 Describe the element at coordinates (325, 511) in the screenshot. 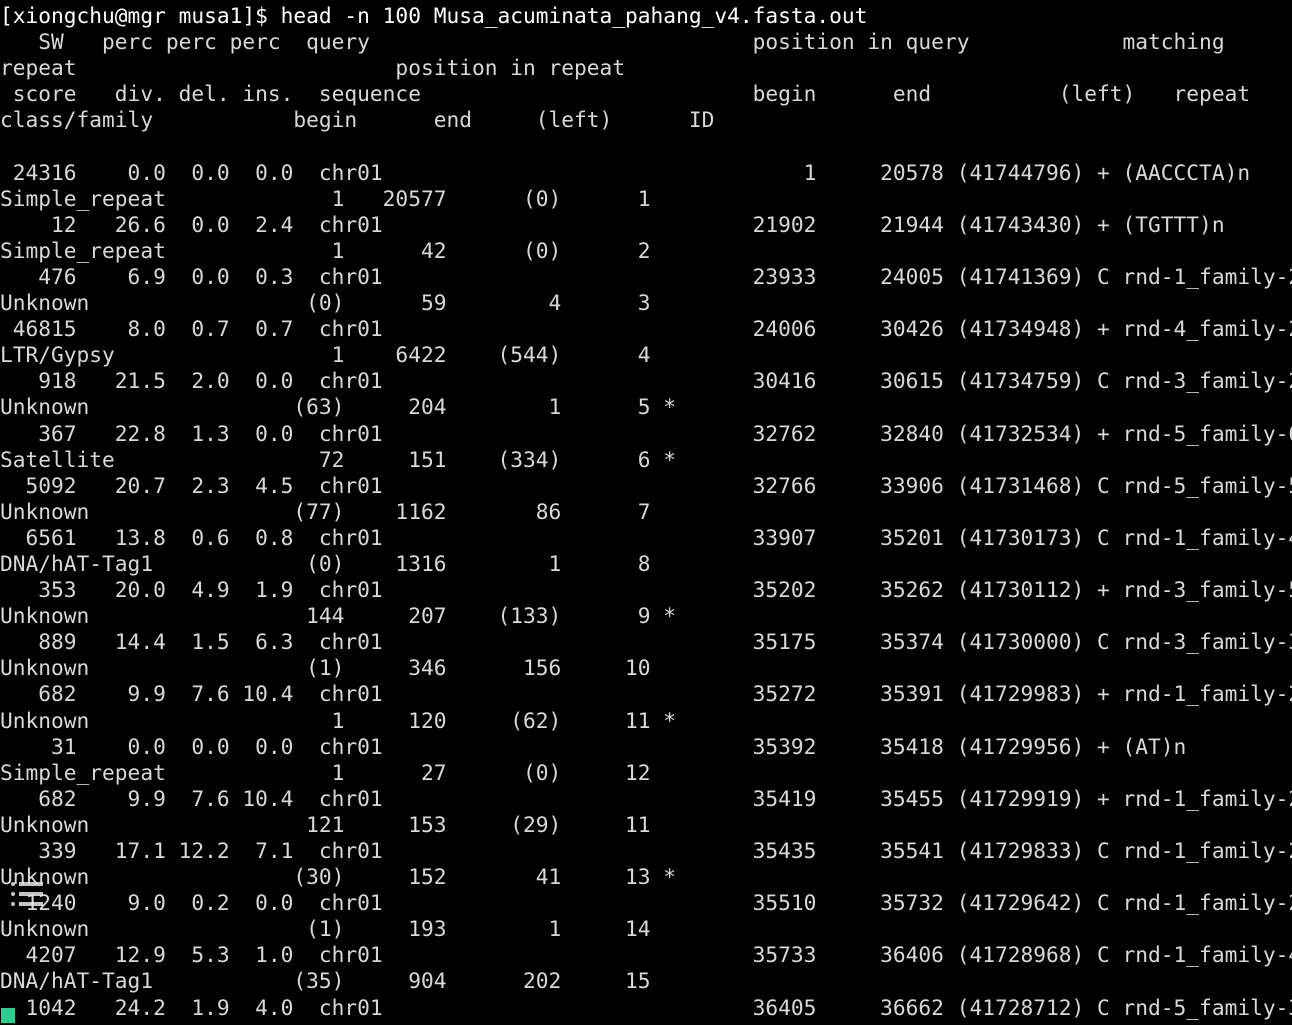

I see `output-line-14: Unknown (77) 1162 86 7` at that location.